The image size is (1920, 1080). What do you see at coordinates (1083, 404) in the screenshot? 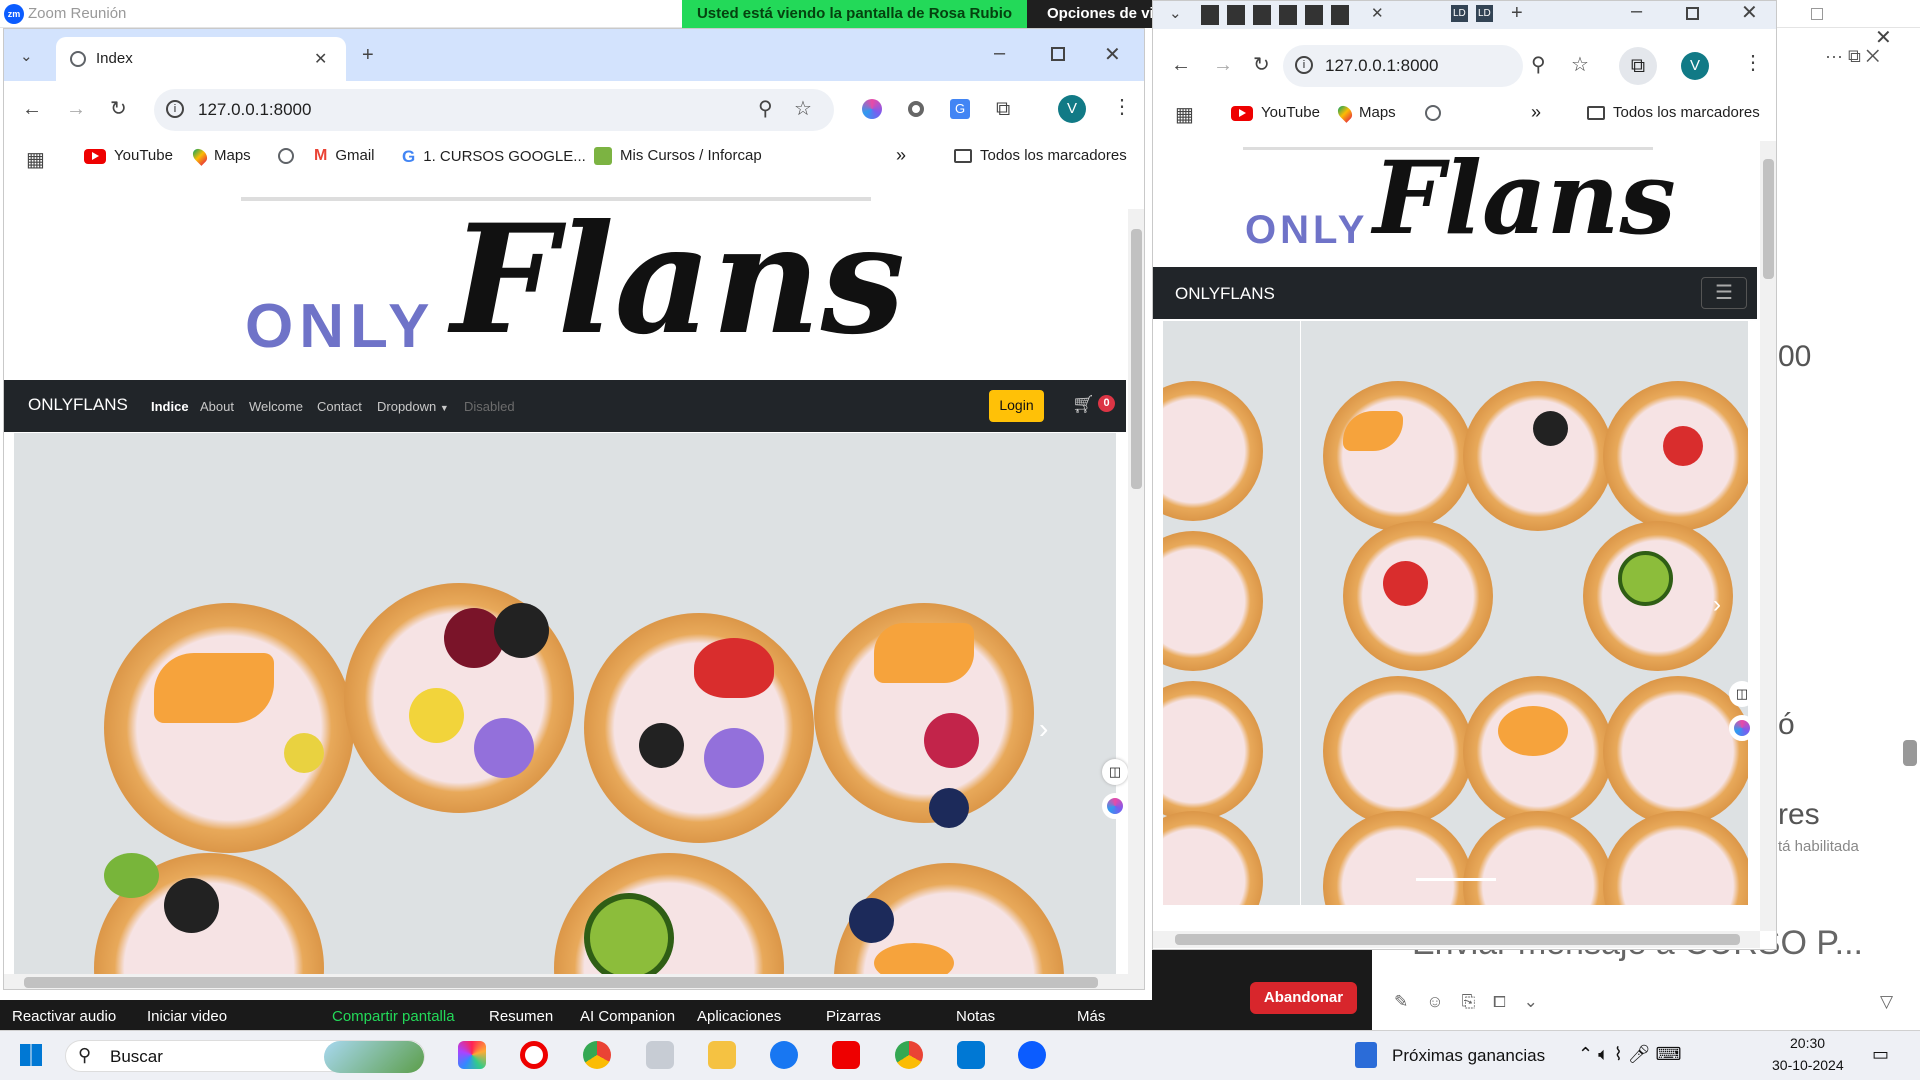
I see `cart-icon: 🛒︎` at bounding box center [1083, 404].